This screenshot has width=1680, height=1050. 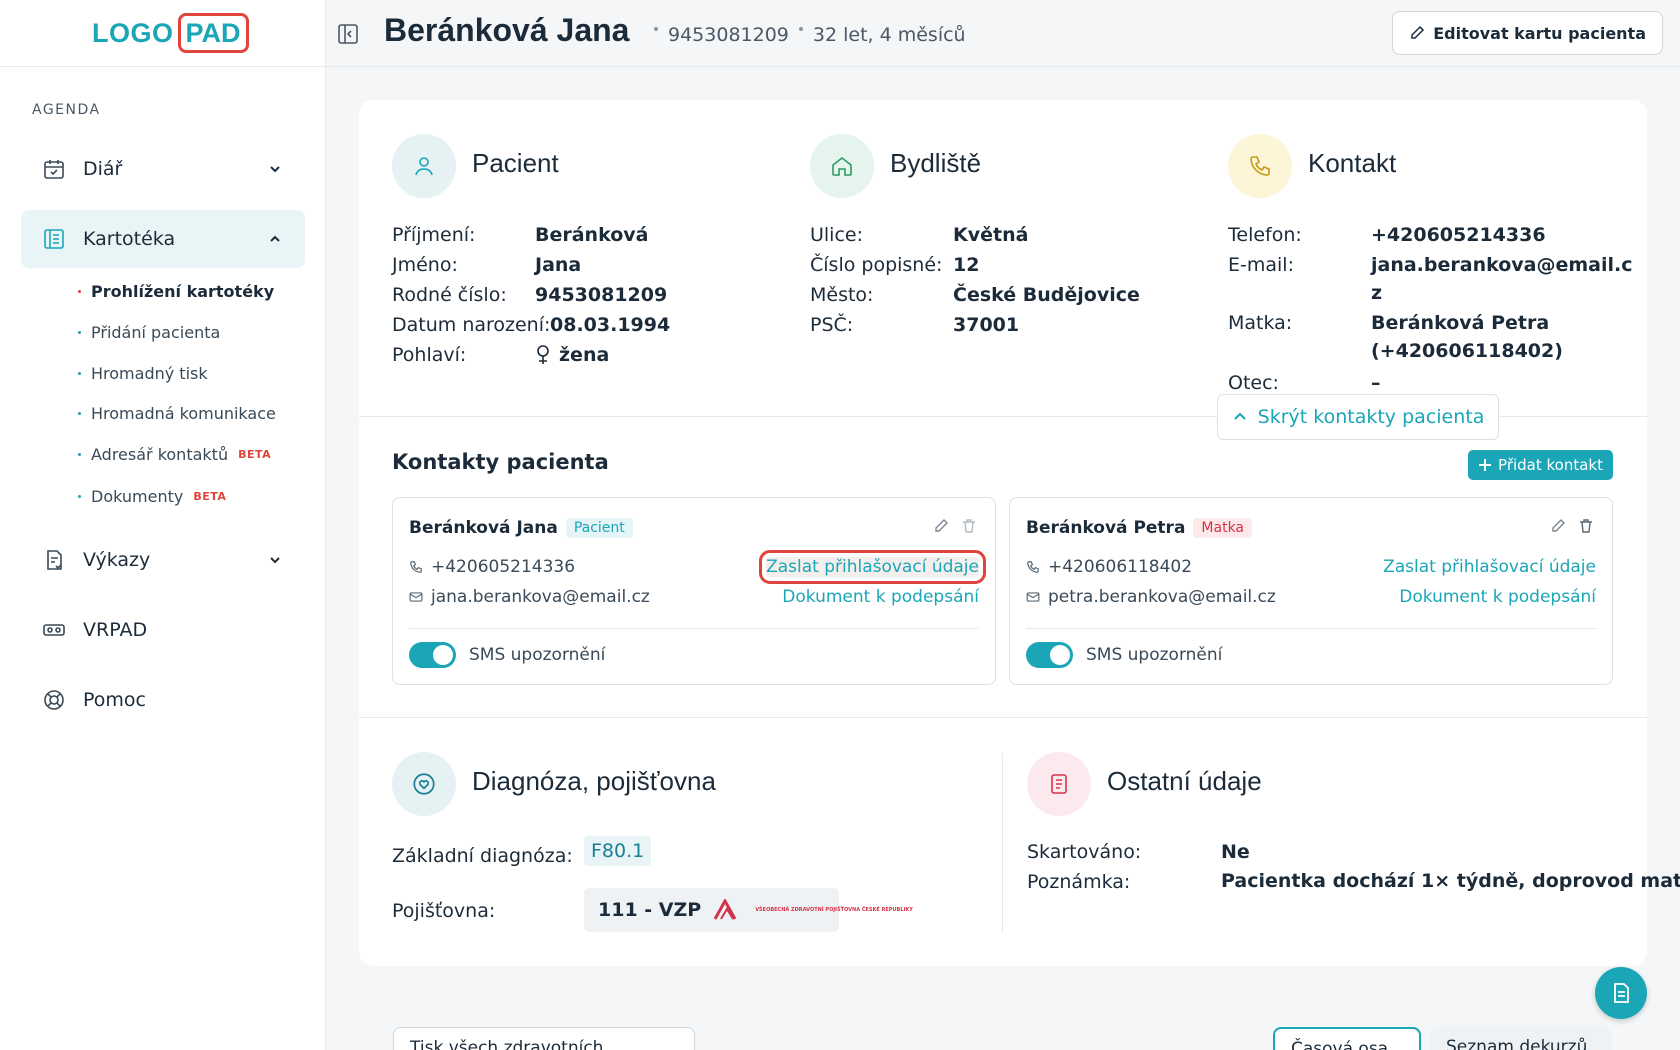 I want to click on course-list-tab: Seznam dekurzů, so click(x=1521, y=1038).